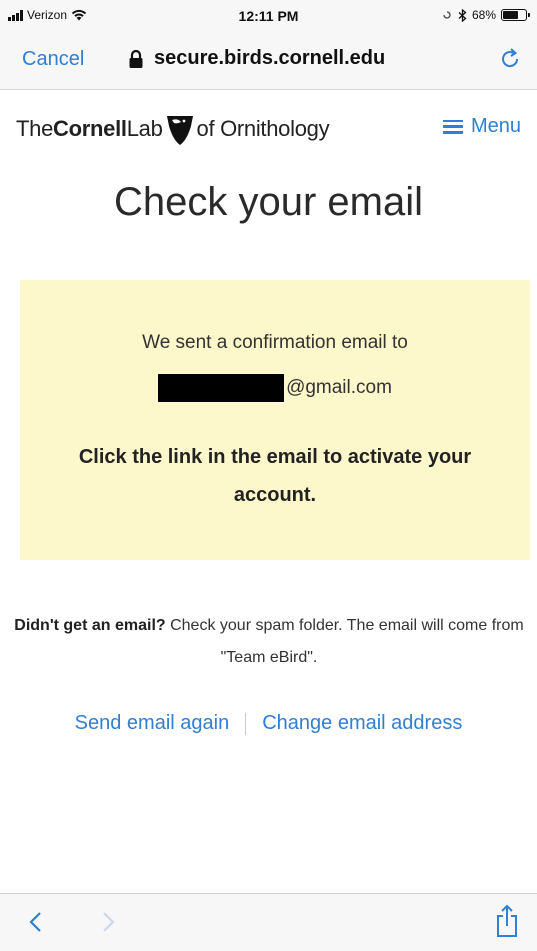  Describe the element at coordinates (510, 59) in the screenshot. I see `reload-icon` at that location.